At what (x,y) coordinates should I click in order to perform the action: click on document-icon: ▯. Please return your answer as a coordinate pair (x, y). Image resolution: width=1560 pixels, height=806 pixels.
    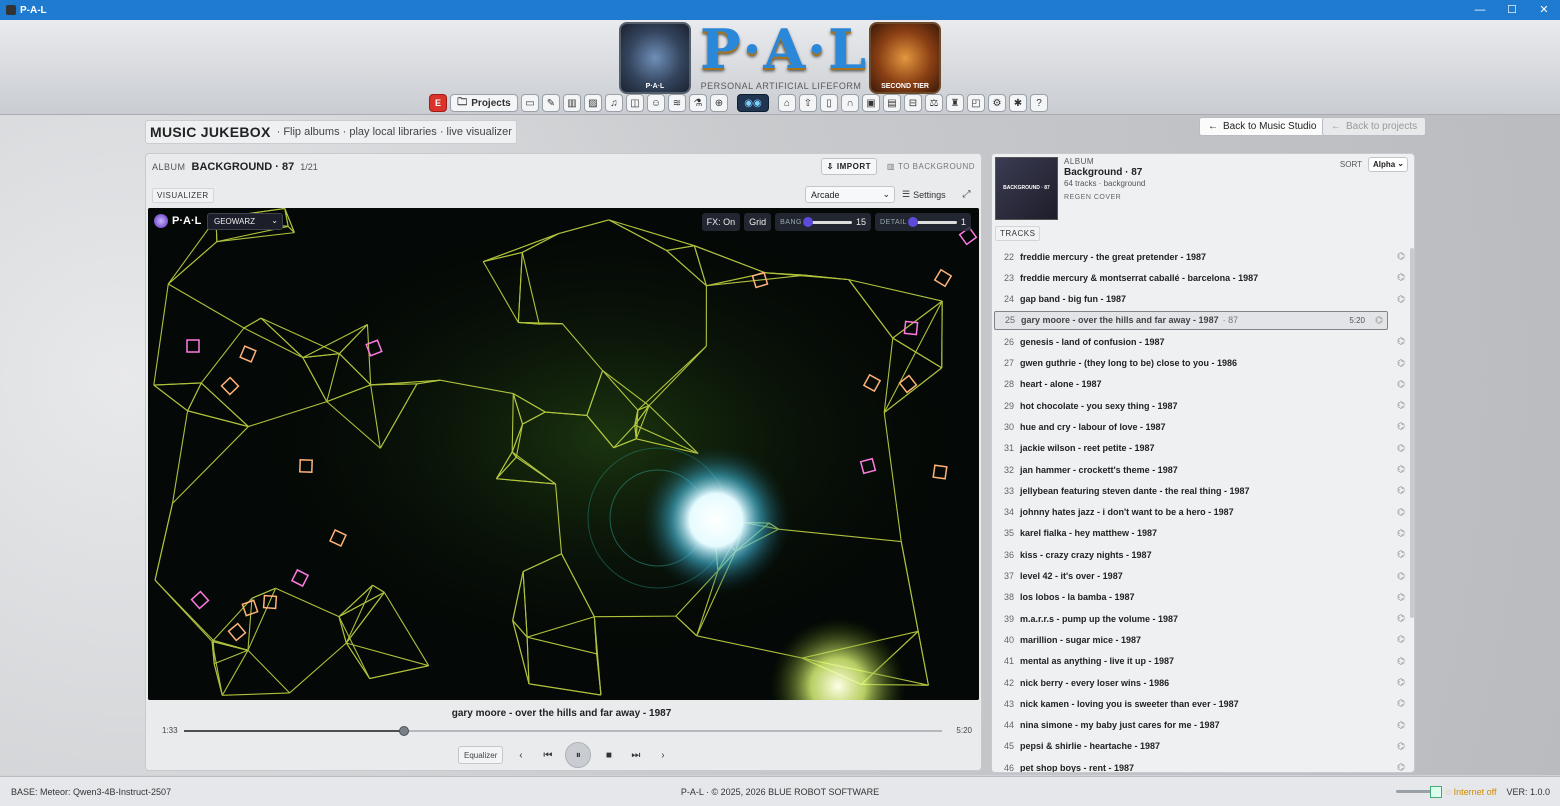
    Looking at the image, I should click on (829, 103).